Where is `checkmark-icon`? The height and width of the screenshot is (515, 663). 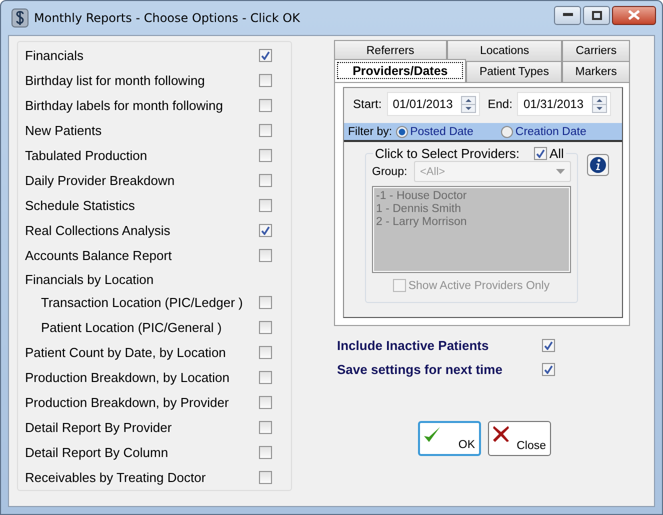
checkmark-icon is located at coordinates (432, 435).